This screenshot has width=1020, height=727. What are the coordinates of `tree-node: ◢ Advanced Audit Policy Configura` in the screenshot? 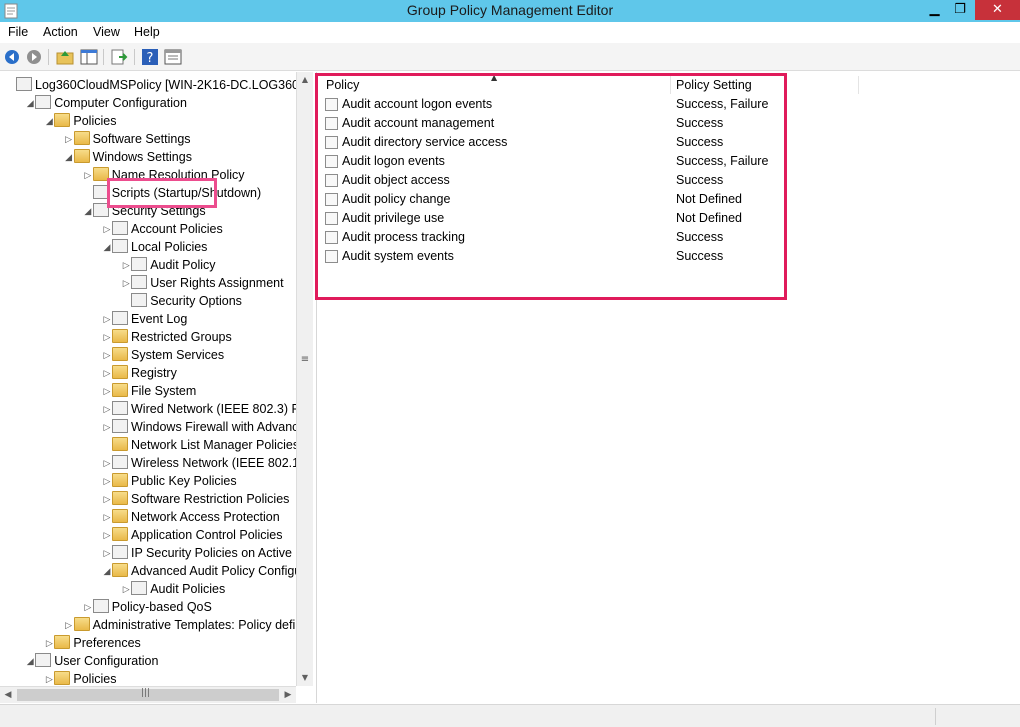 It's located at (199, 571).